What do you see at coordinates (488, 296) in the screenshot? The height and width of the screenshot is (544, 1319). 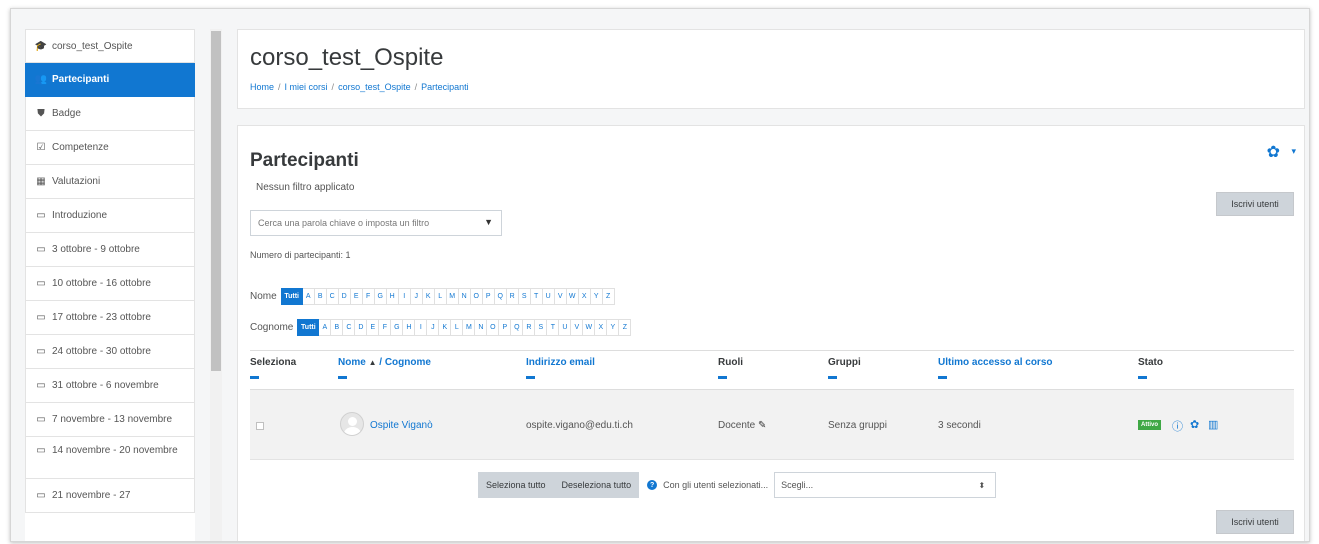 I see `firstname-initial-p: P` at bounding box center [488, 296].